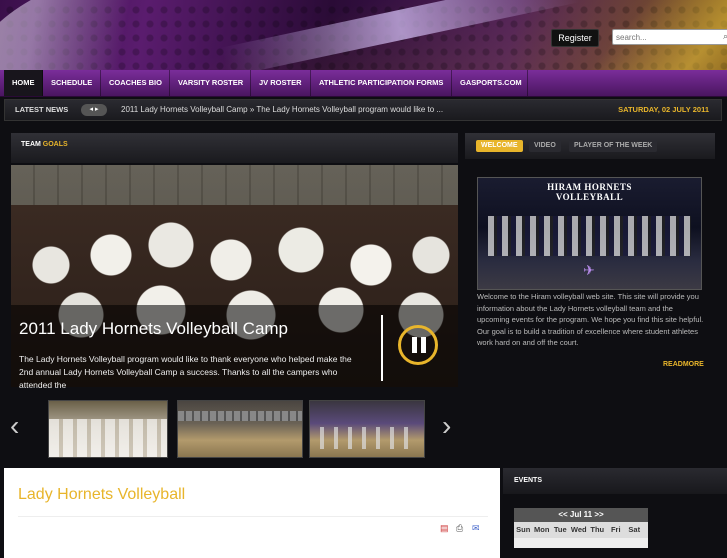 This screenshot has height=558, width=727. Describe the element at coordinates (545, 146) in the screenshot. I see `tab-video: VIDEO` at that location.